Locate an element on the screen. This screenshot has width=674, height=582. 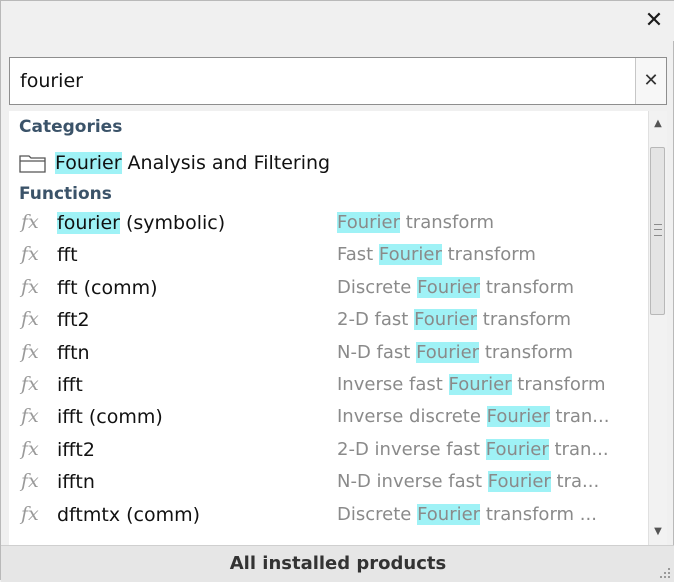
function-name: fourier (symbolic) is located at coordinates (141, 223).